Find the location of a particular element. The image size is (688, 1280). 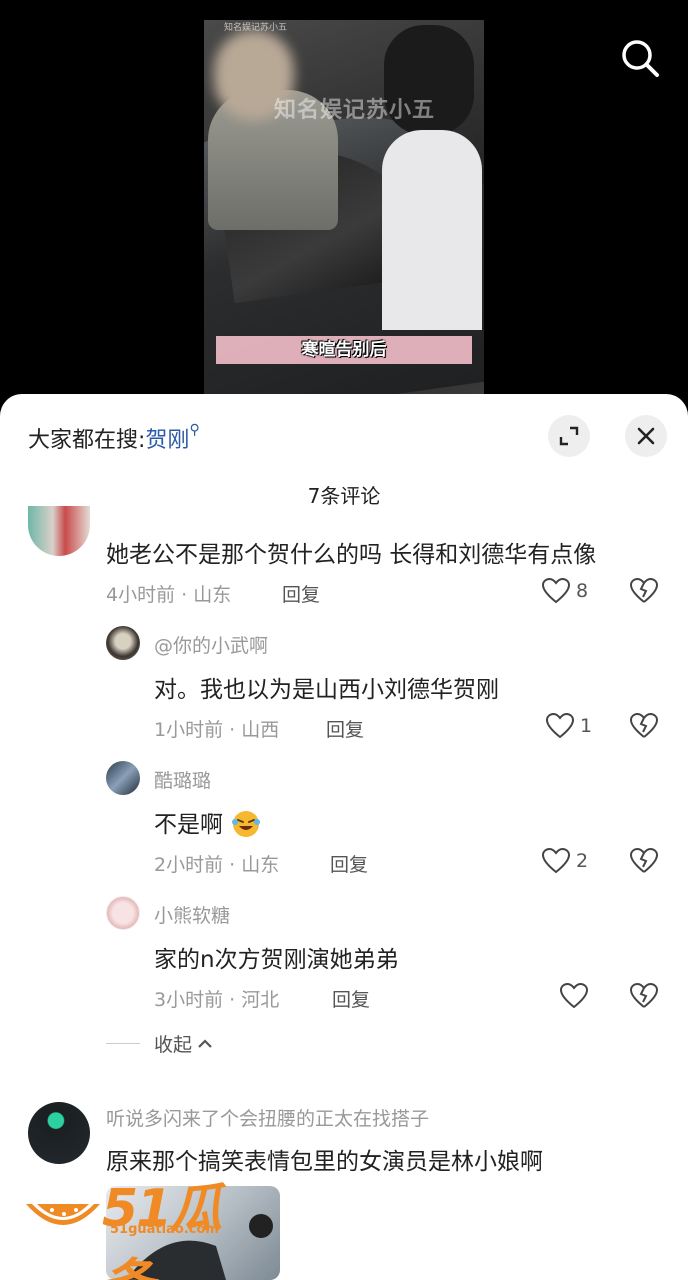

reply-username: 小熊软糖 is located at coordinates (192, 914).